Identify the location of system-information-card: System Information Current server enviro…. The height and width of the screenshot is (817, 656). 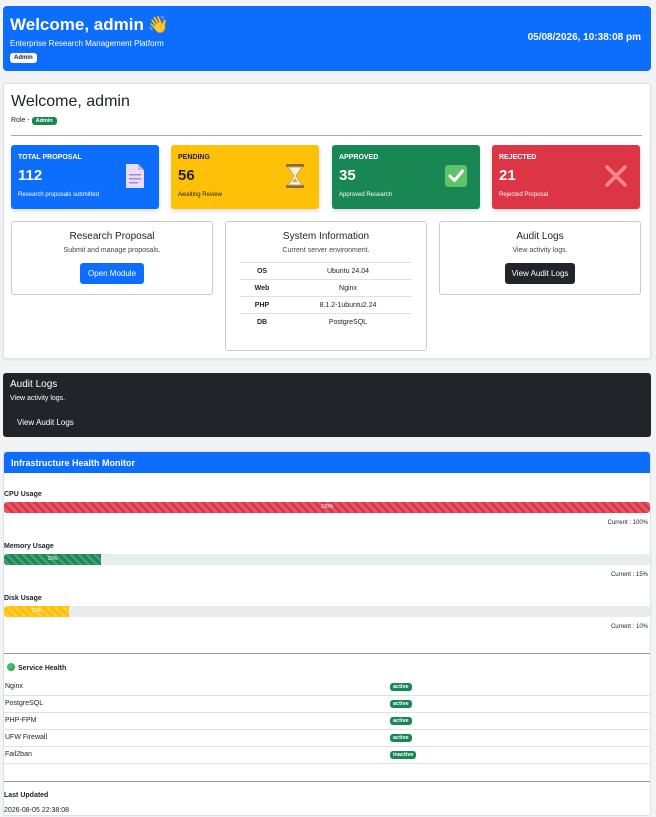
(326, 286).